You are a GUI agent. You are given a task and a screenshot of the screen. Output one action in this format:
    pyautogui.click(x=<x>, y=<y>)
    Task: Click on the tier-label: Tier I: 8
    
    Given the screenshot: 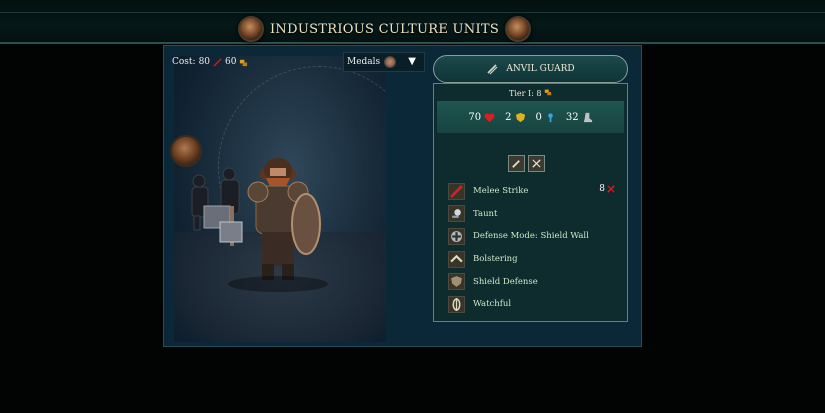 What is the action you would take?
    pyautogui.click(x=525, y=93)
    